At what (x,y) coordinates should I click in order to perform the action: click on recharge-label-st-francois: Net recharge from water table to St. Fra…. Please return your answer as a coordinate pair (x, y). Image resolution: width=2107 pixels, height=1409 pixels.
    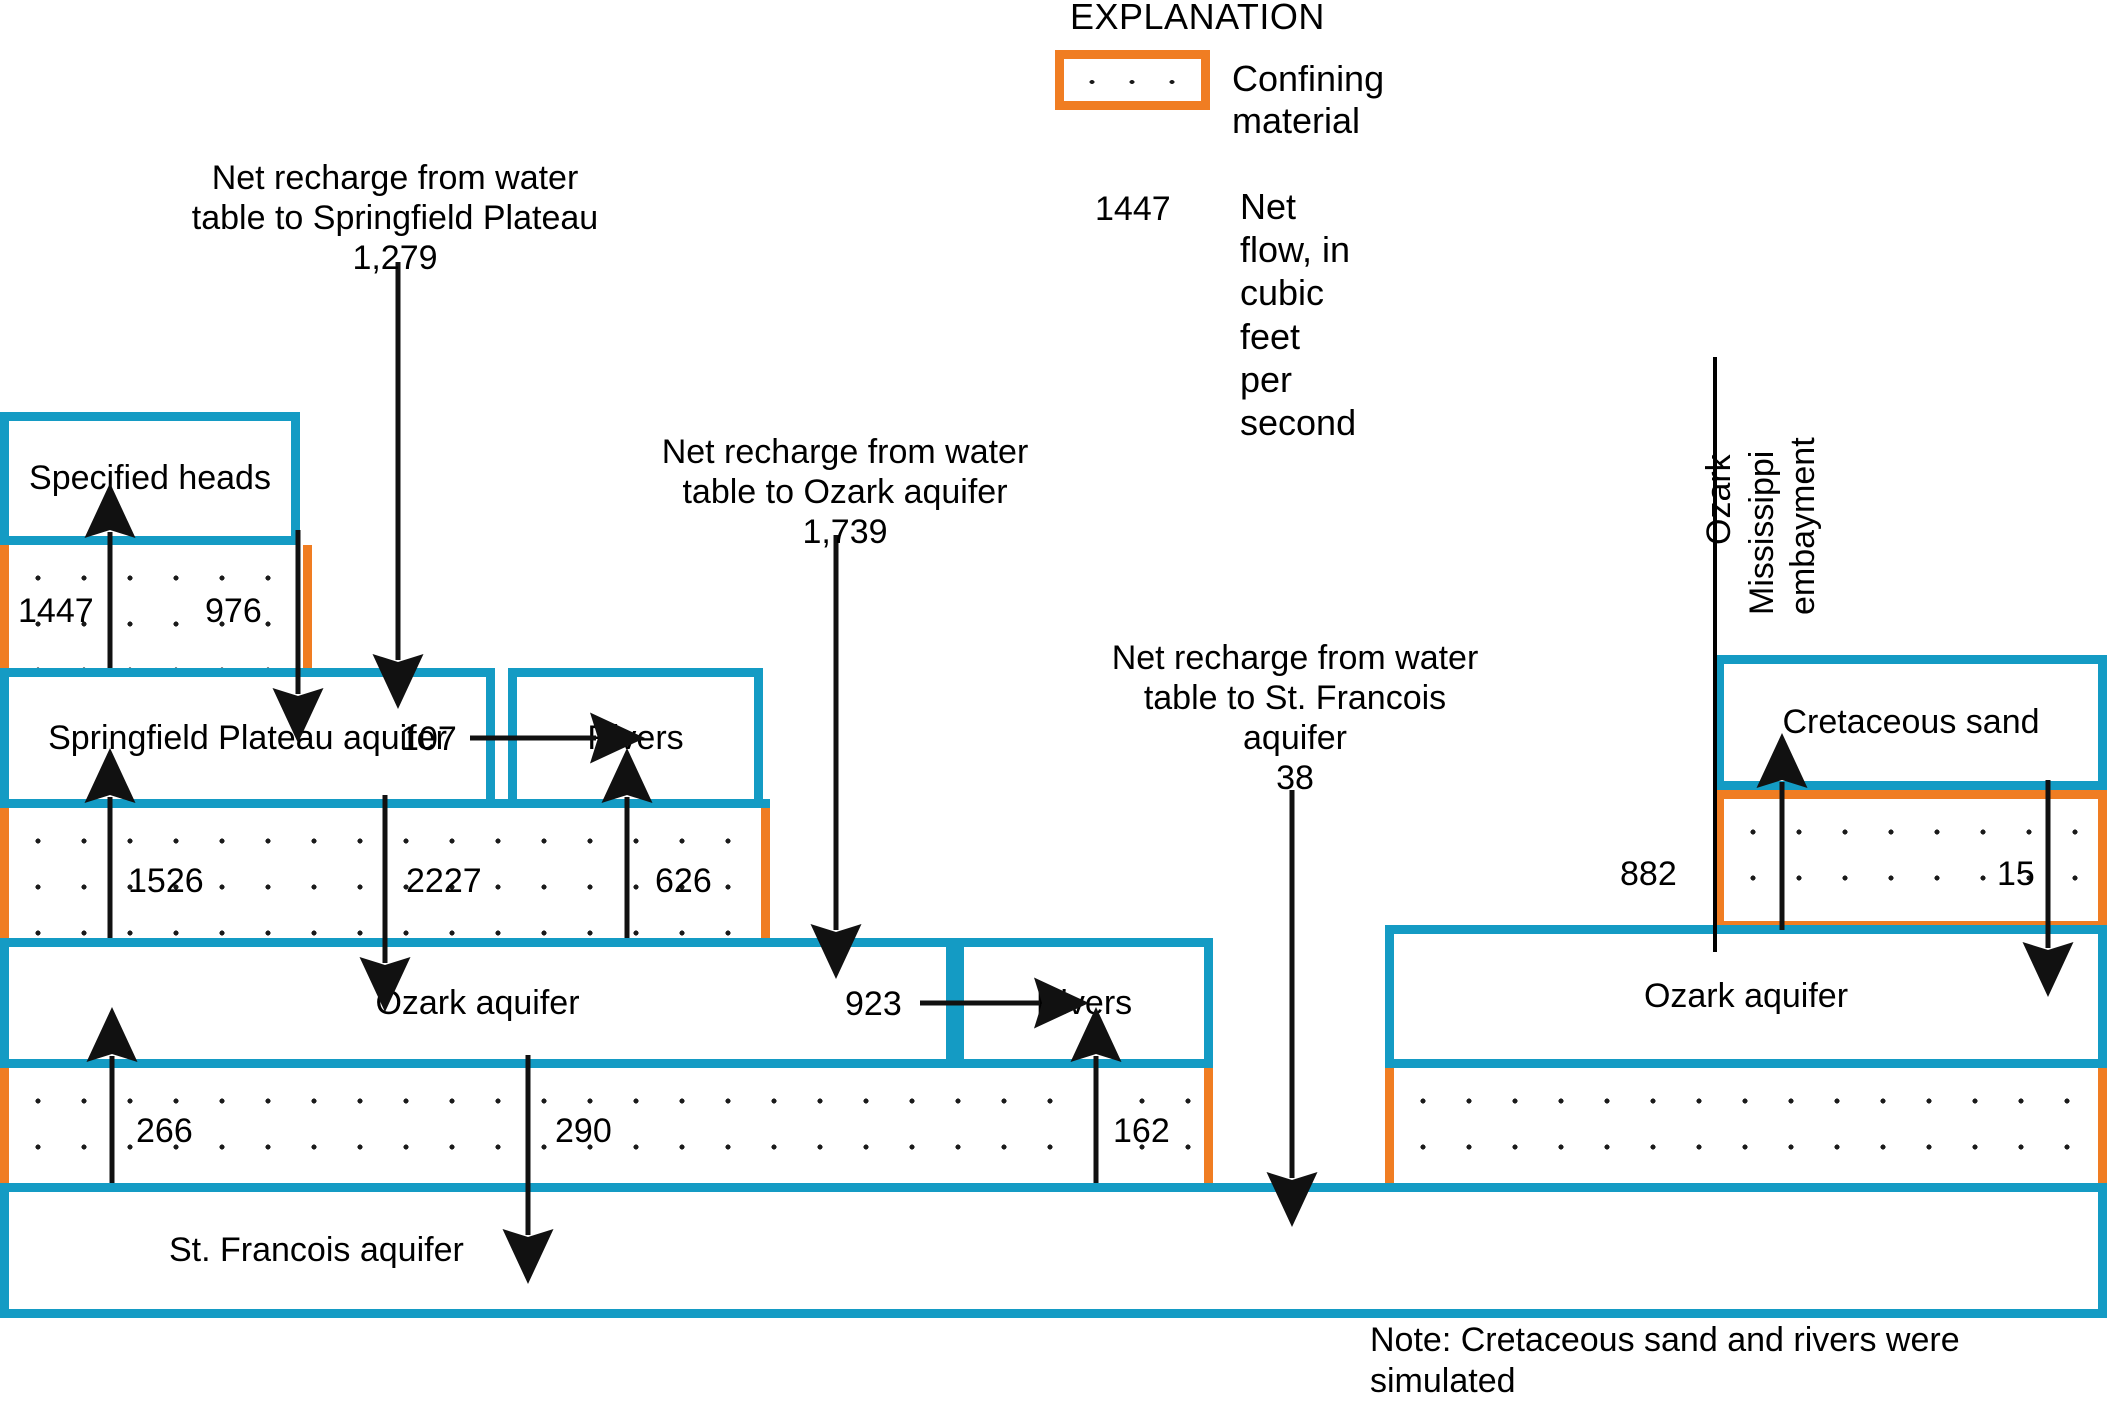
    Looking at the image, I should click on (1295, 698).